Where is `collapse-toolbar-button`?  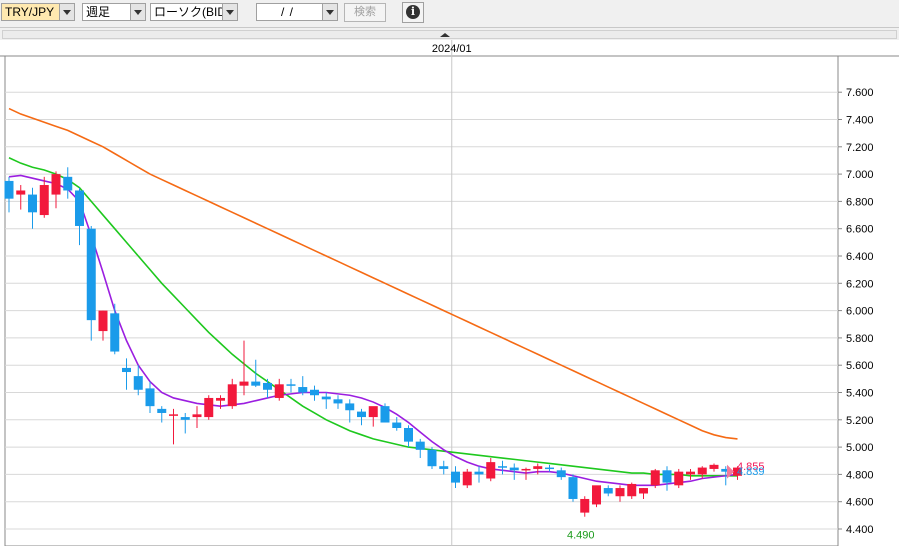
collapse-toolbar-button is located at coordinates (449, 34).